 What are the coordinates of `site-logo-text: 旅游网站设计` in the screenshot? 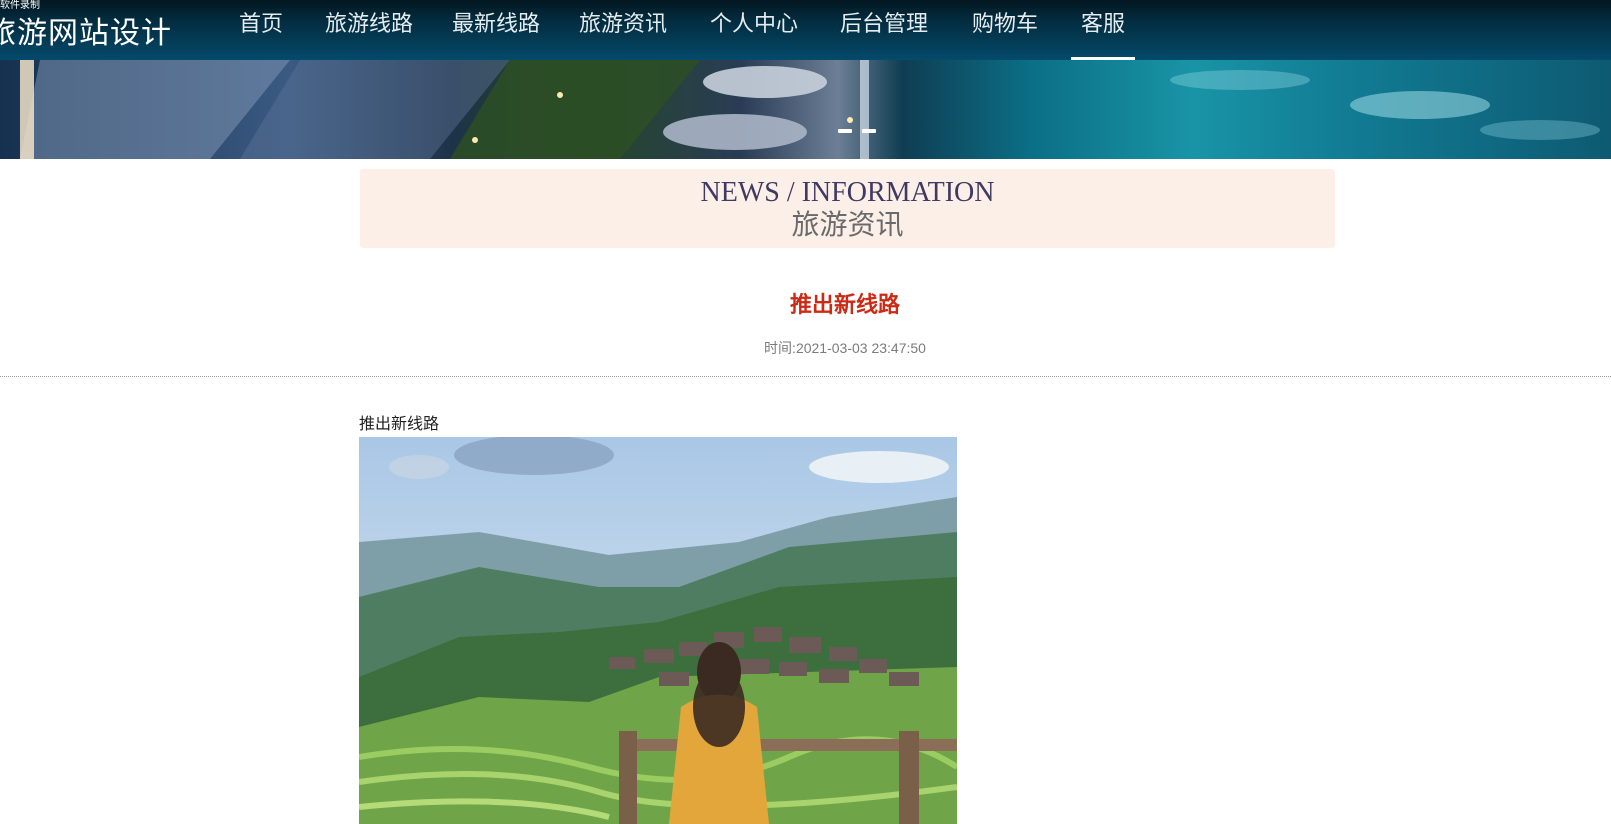 It's located at (86, 30).